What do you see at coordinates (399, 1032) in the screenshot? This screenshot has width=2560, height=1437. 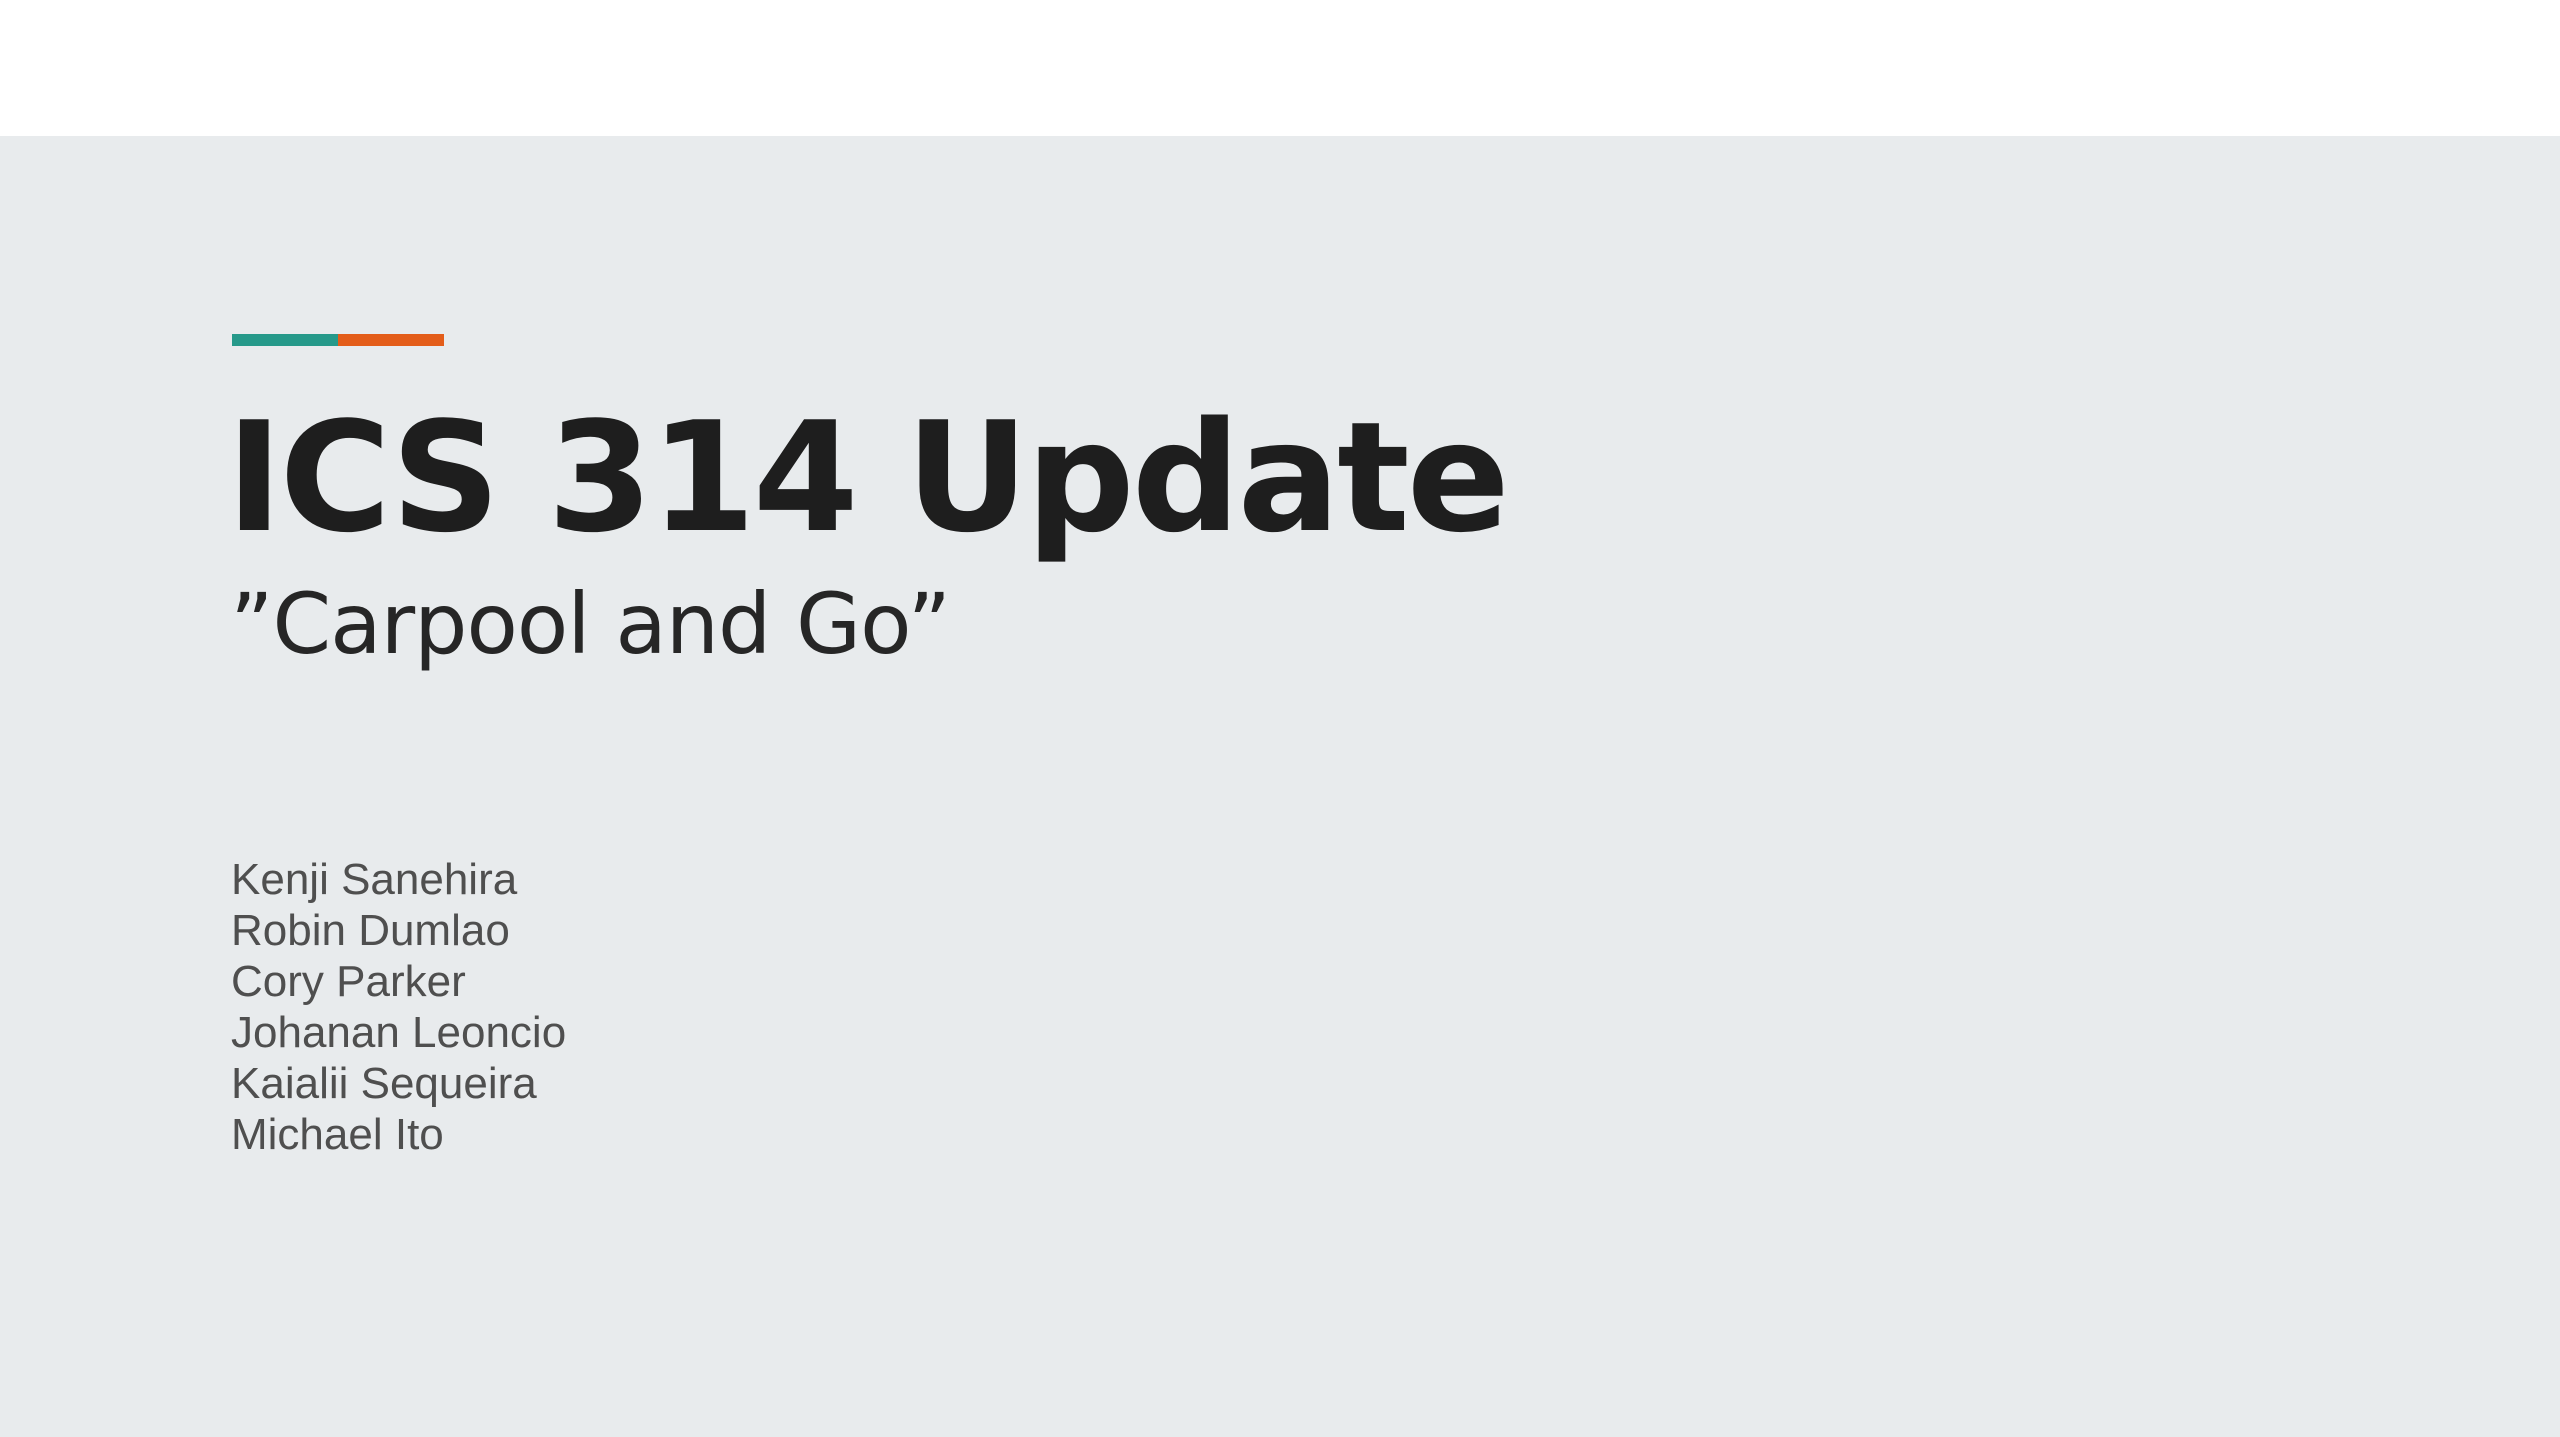 I see `team-member: Johanan Leoncio` at bounding box center [399, 1032].